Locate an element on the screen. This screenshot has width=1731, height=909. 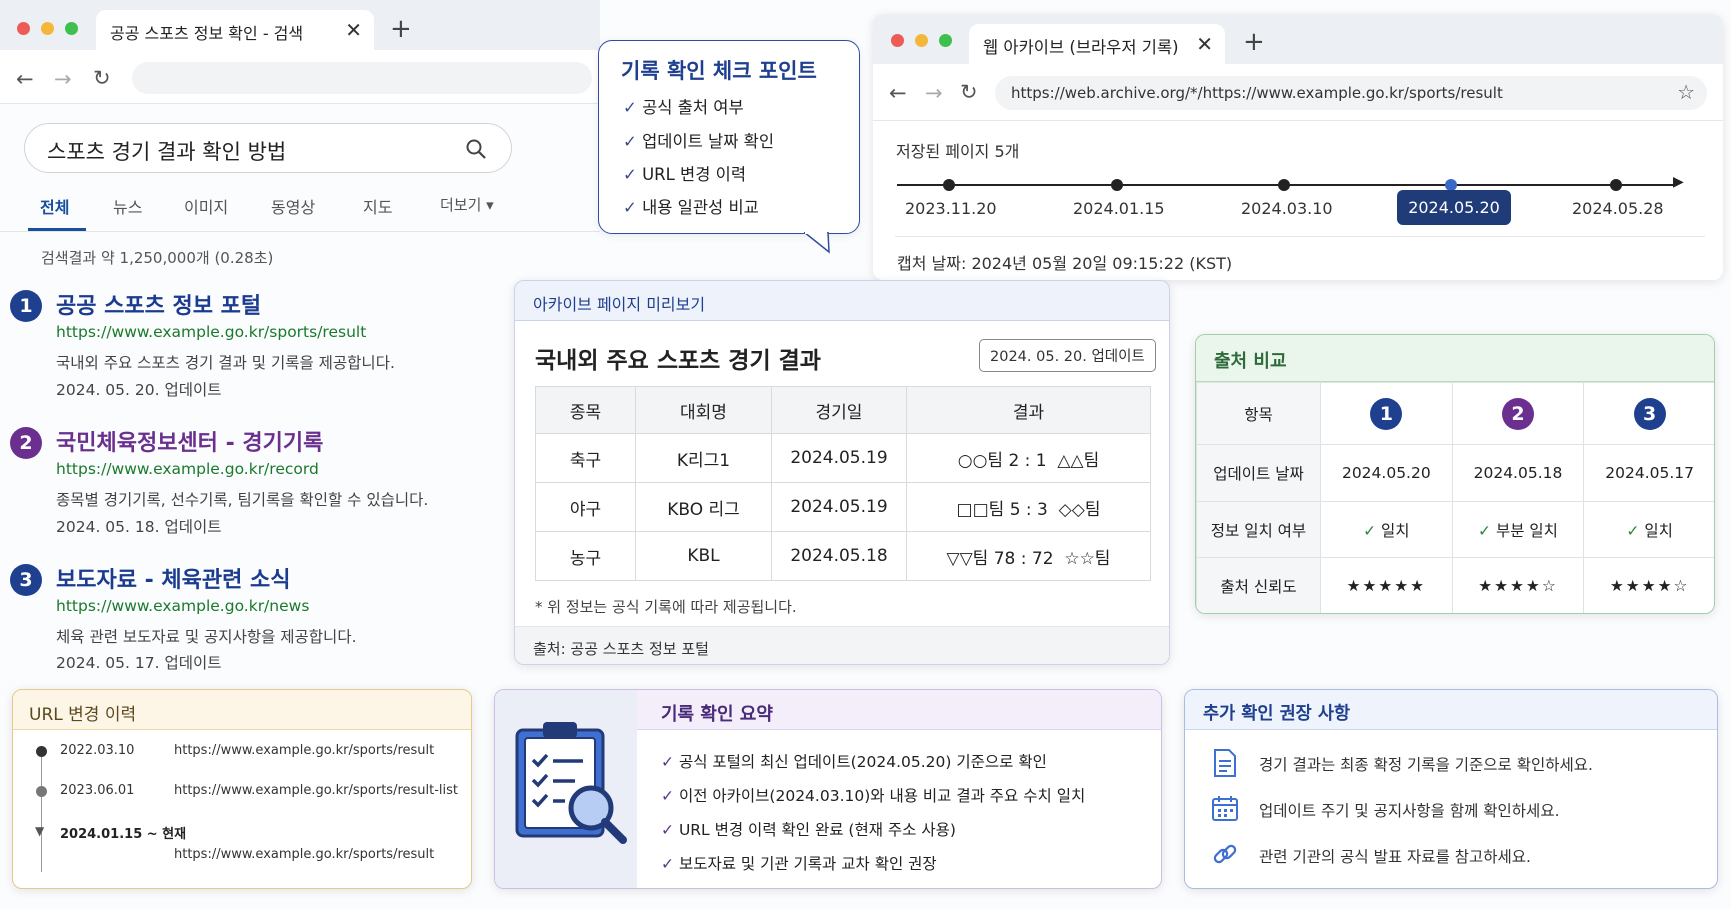
table-cell: 2024.05.19 is located at coordinates (839, 507).